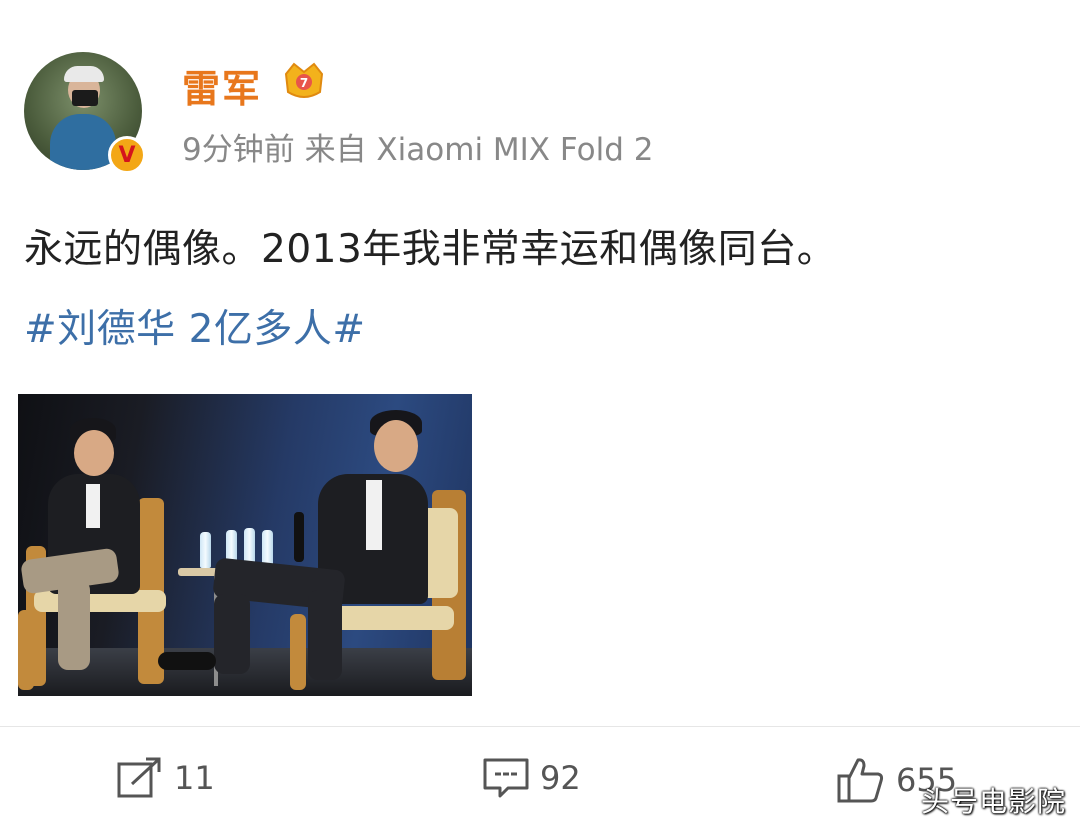 The width and height of the screenshot is (1080, 834). Describe the element at coordinates (195, 326) in the screenshot. I see `hashtag-link: #刘德华 2亿多人#` at that location.